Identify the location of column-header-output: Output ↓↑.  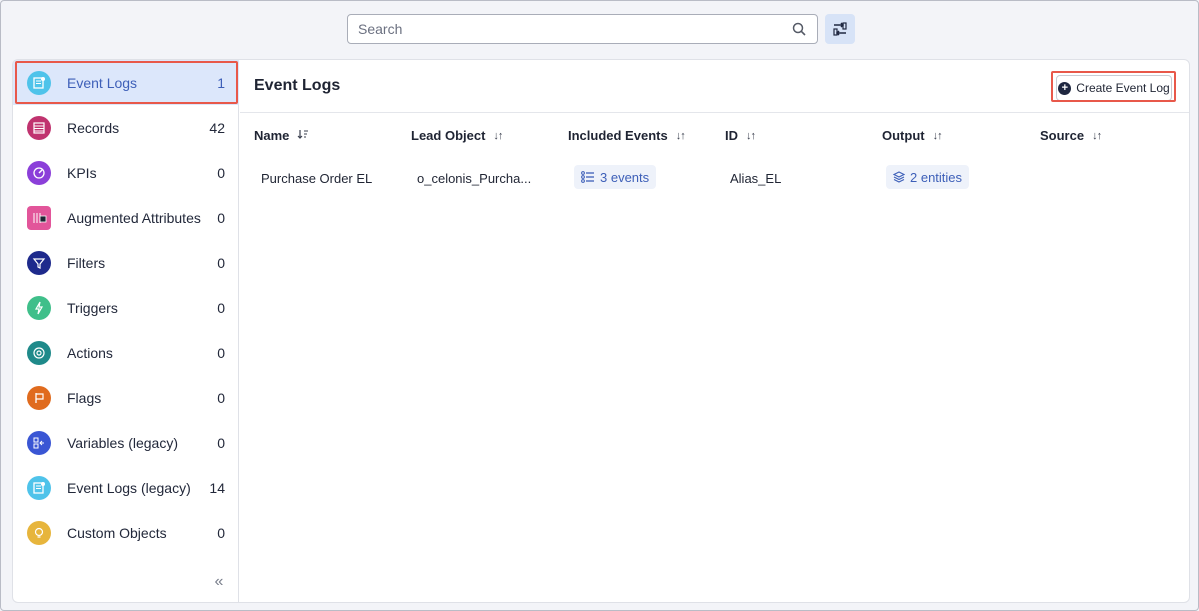
(912, 135).